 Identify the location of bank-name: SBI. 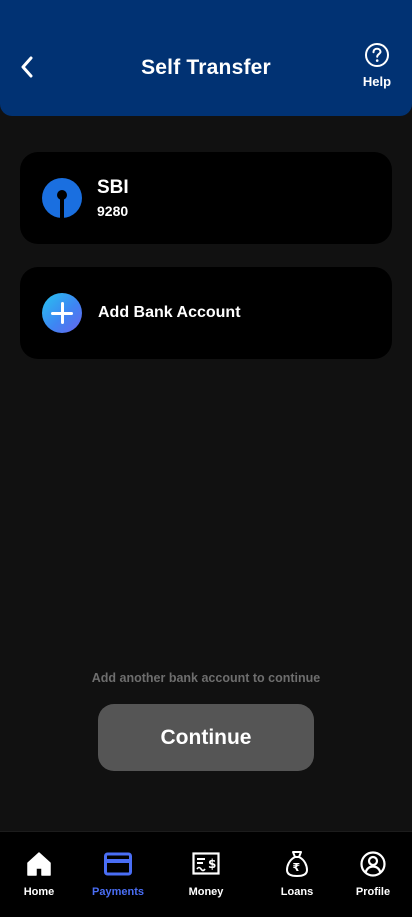
(113, 187).